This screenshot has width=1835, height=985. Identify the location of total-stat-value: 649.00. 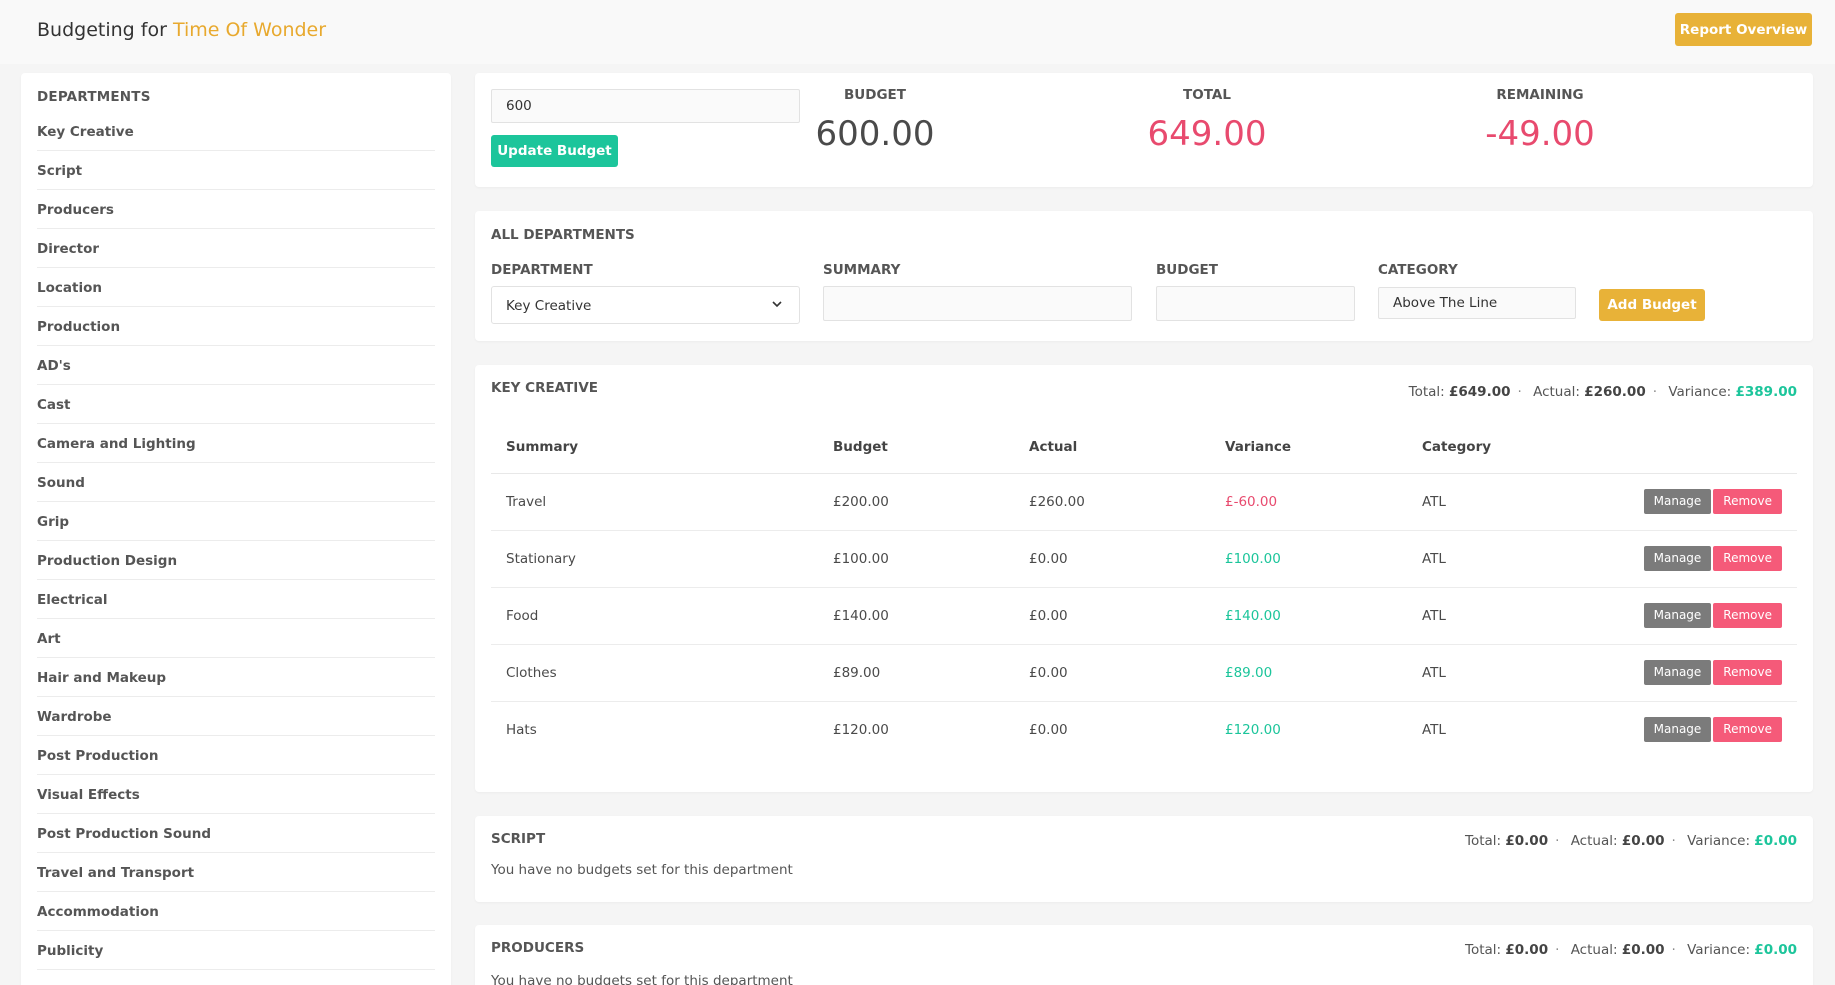
(1207, 134).